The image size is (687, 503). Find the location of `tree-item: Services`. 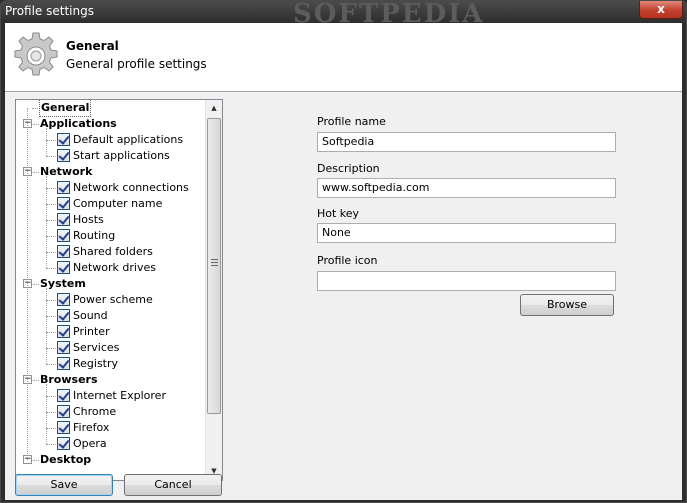

tree-item: Services is located at coordinates (111, 348).